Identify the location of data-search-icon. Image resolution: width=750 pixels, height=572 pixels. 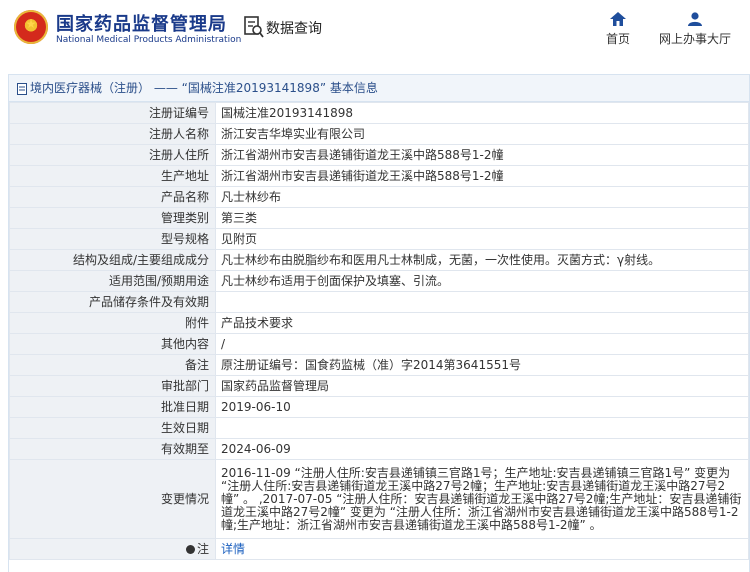
(254, 27).